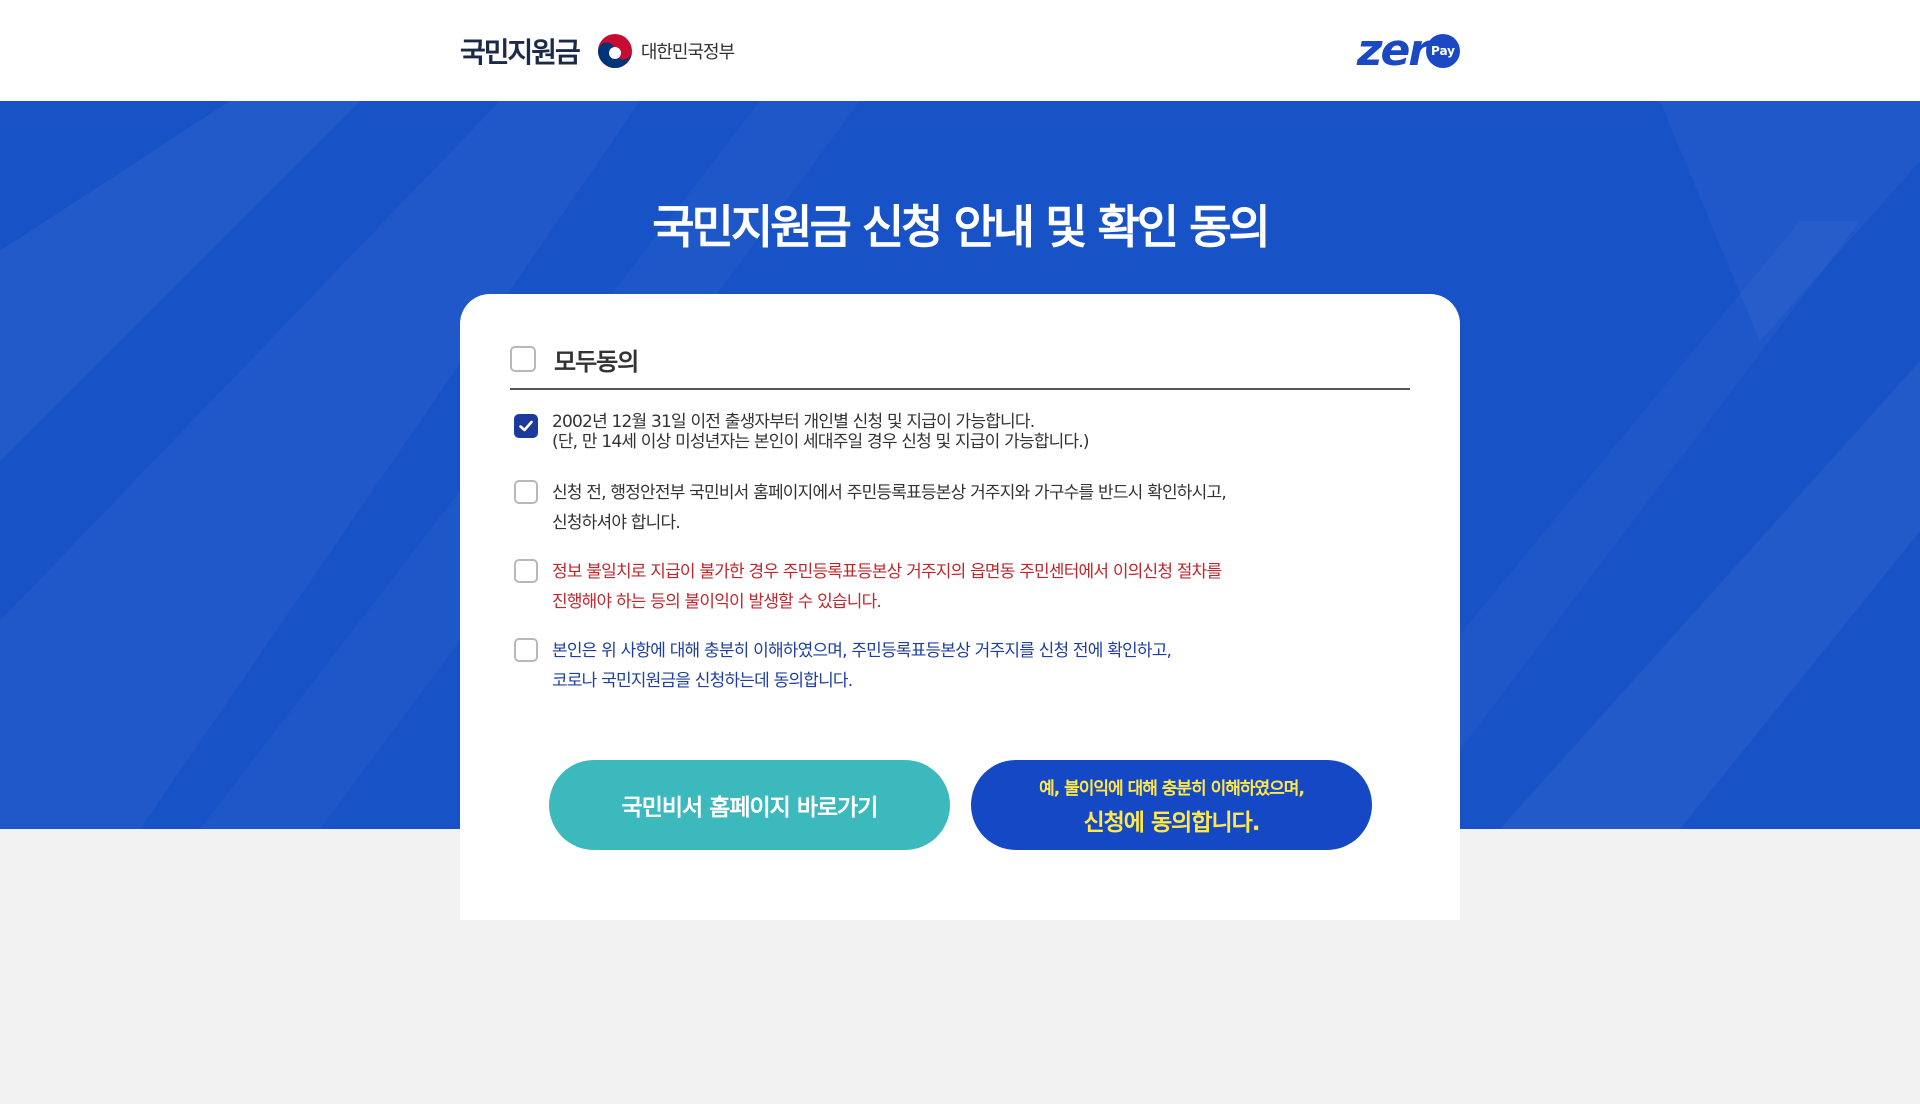 This screenshot has width=1920, height=1104. I want to click on consent-text-line: 진행해야 하는 등의 불이익이 발생할 수 있습니다., so click(717, 602).